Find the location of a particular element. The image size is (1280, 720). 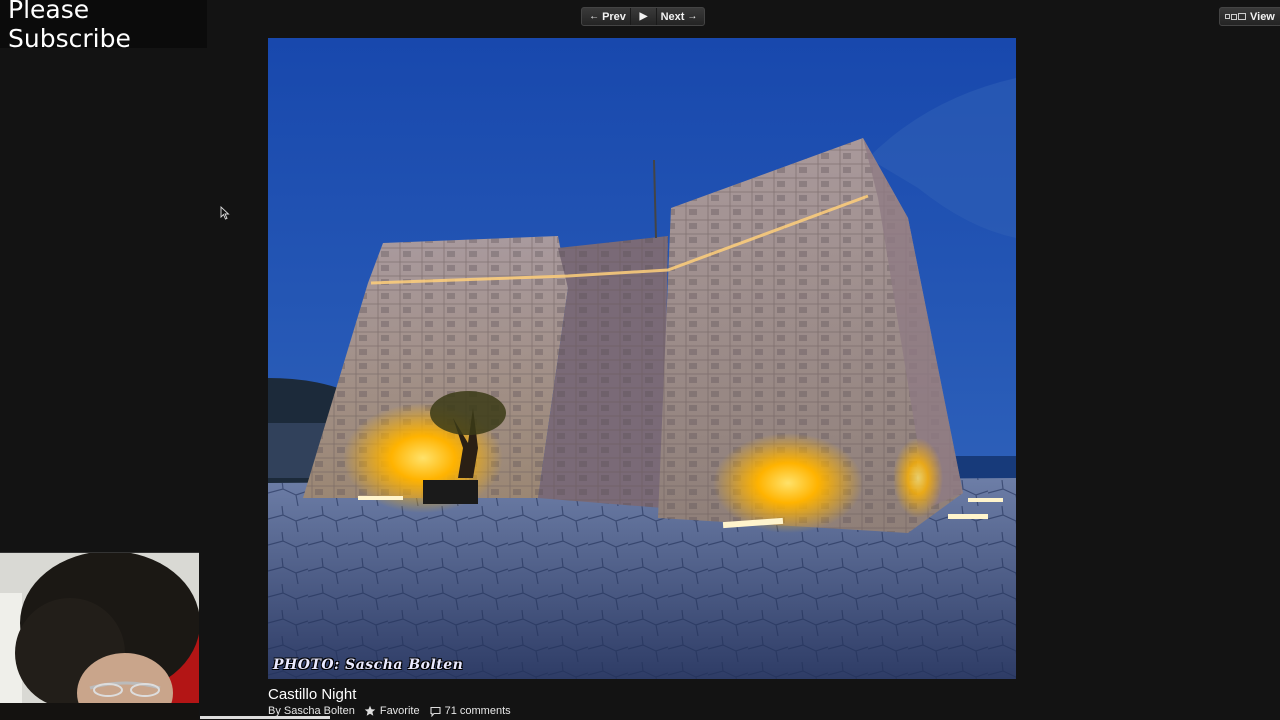

progress-line is located at coordinates (265, 717).